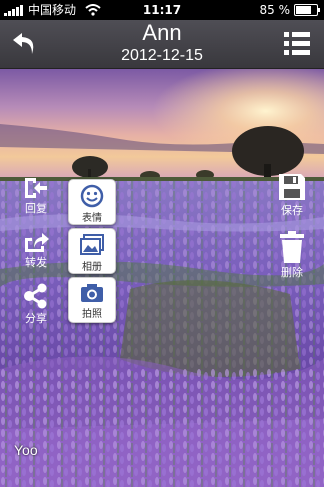 The image size is (324, 487). Describe the element at coordinates (92, 314) in the screenshot. I see `camera-label: 拍照` at that location.